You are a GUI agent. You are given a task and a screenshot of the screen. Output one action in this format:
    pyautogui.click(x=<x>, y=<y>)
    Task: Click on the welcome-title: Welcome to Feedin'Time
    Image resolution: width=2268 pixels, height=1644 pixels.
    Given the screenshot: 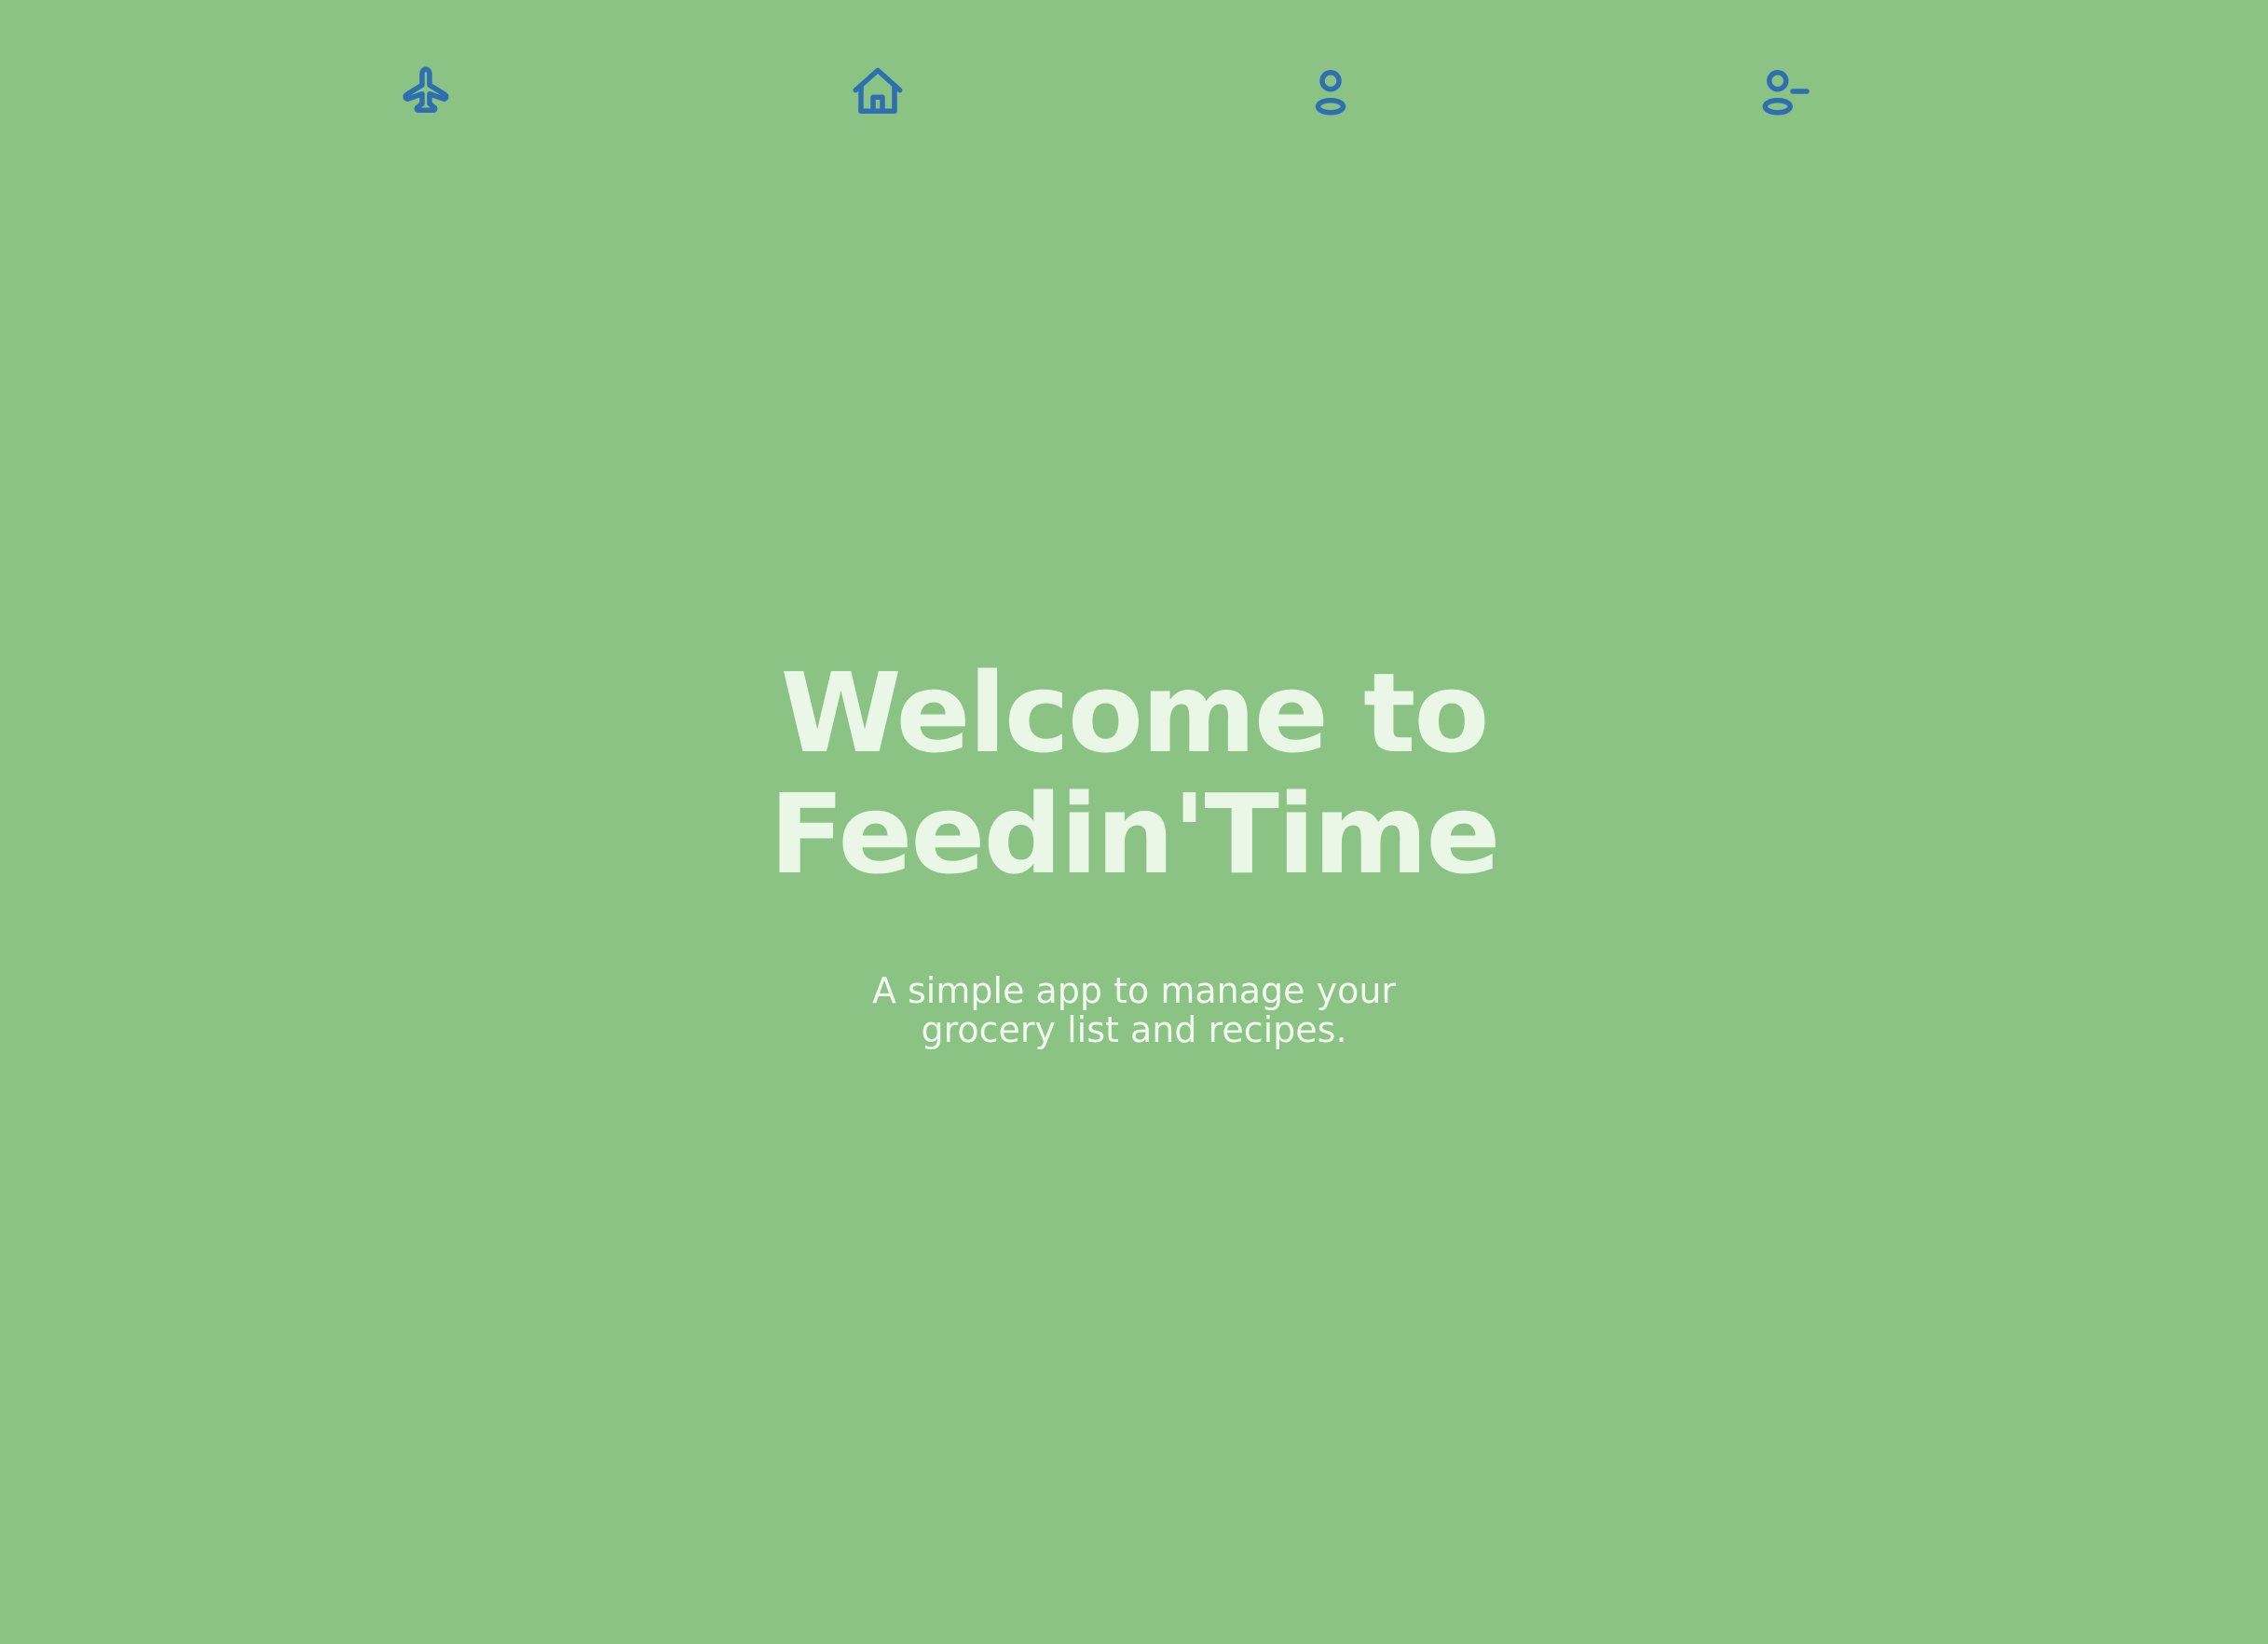 What is the action you would take?
    pyautogui.click(x=1134, y=773)
    